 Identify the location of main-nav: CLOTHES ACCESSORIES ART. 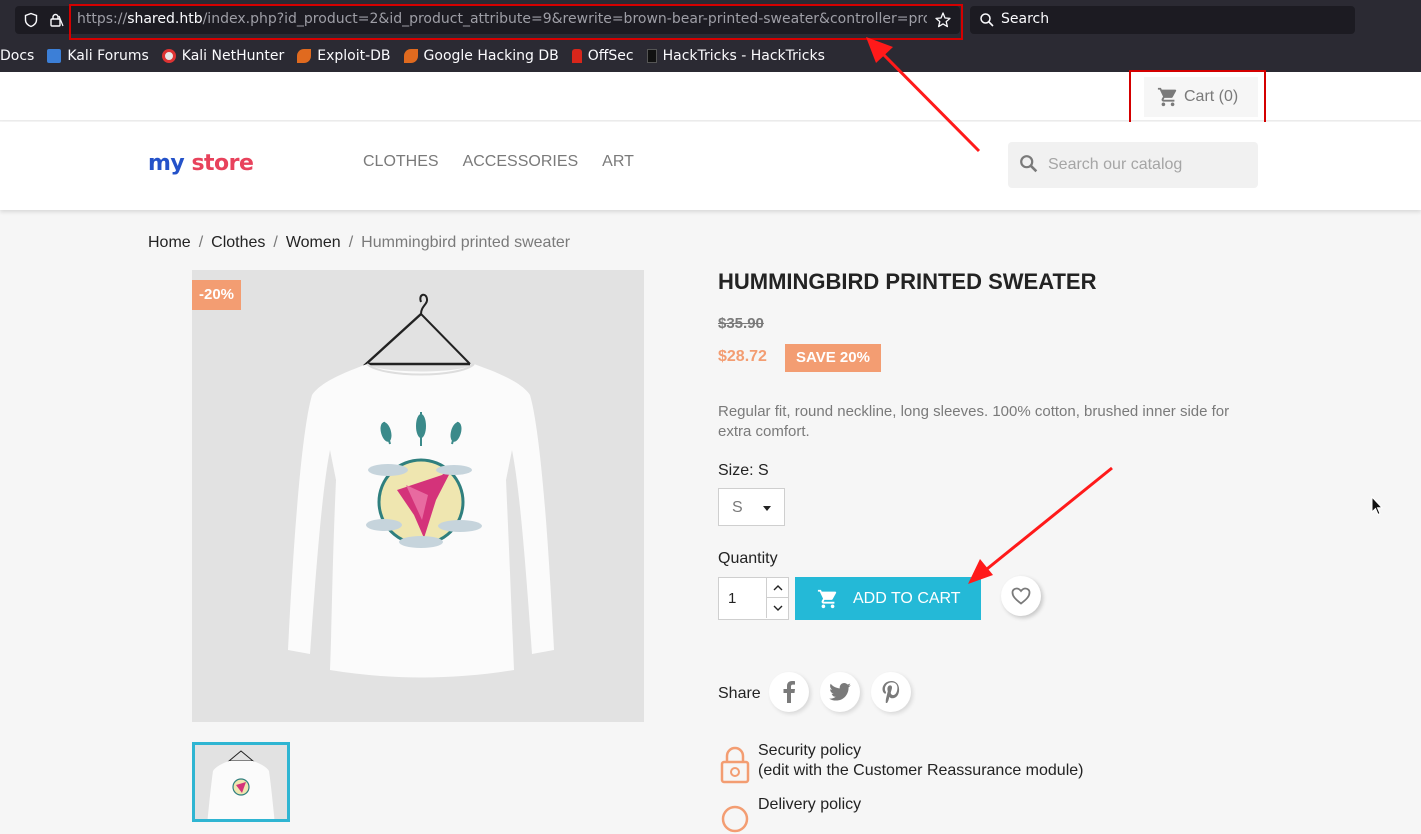
(510, 162).